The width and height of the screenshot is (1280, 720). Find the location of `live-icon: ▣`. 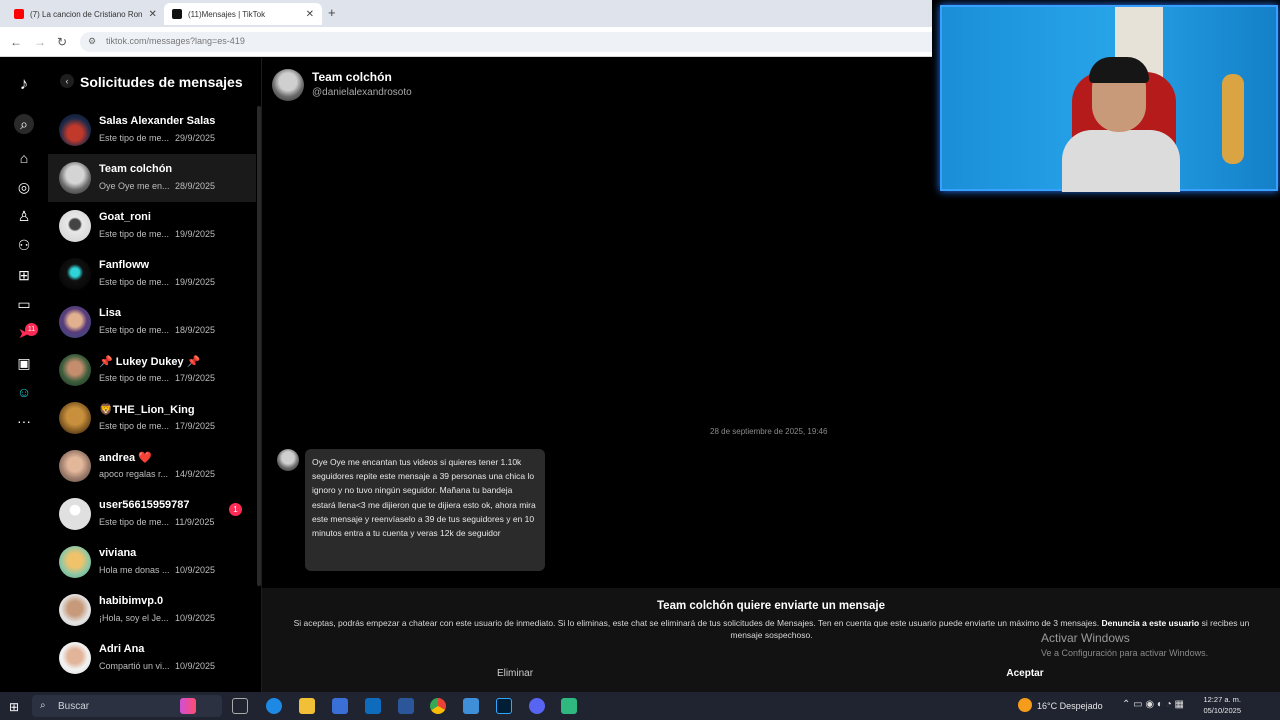

live-icon: ▣ is located at coordinates (24, 363).